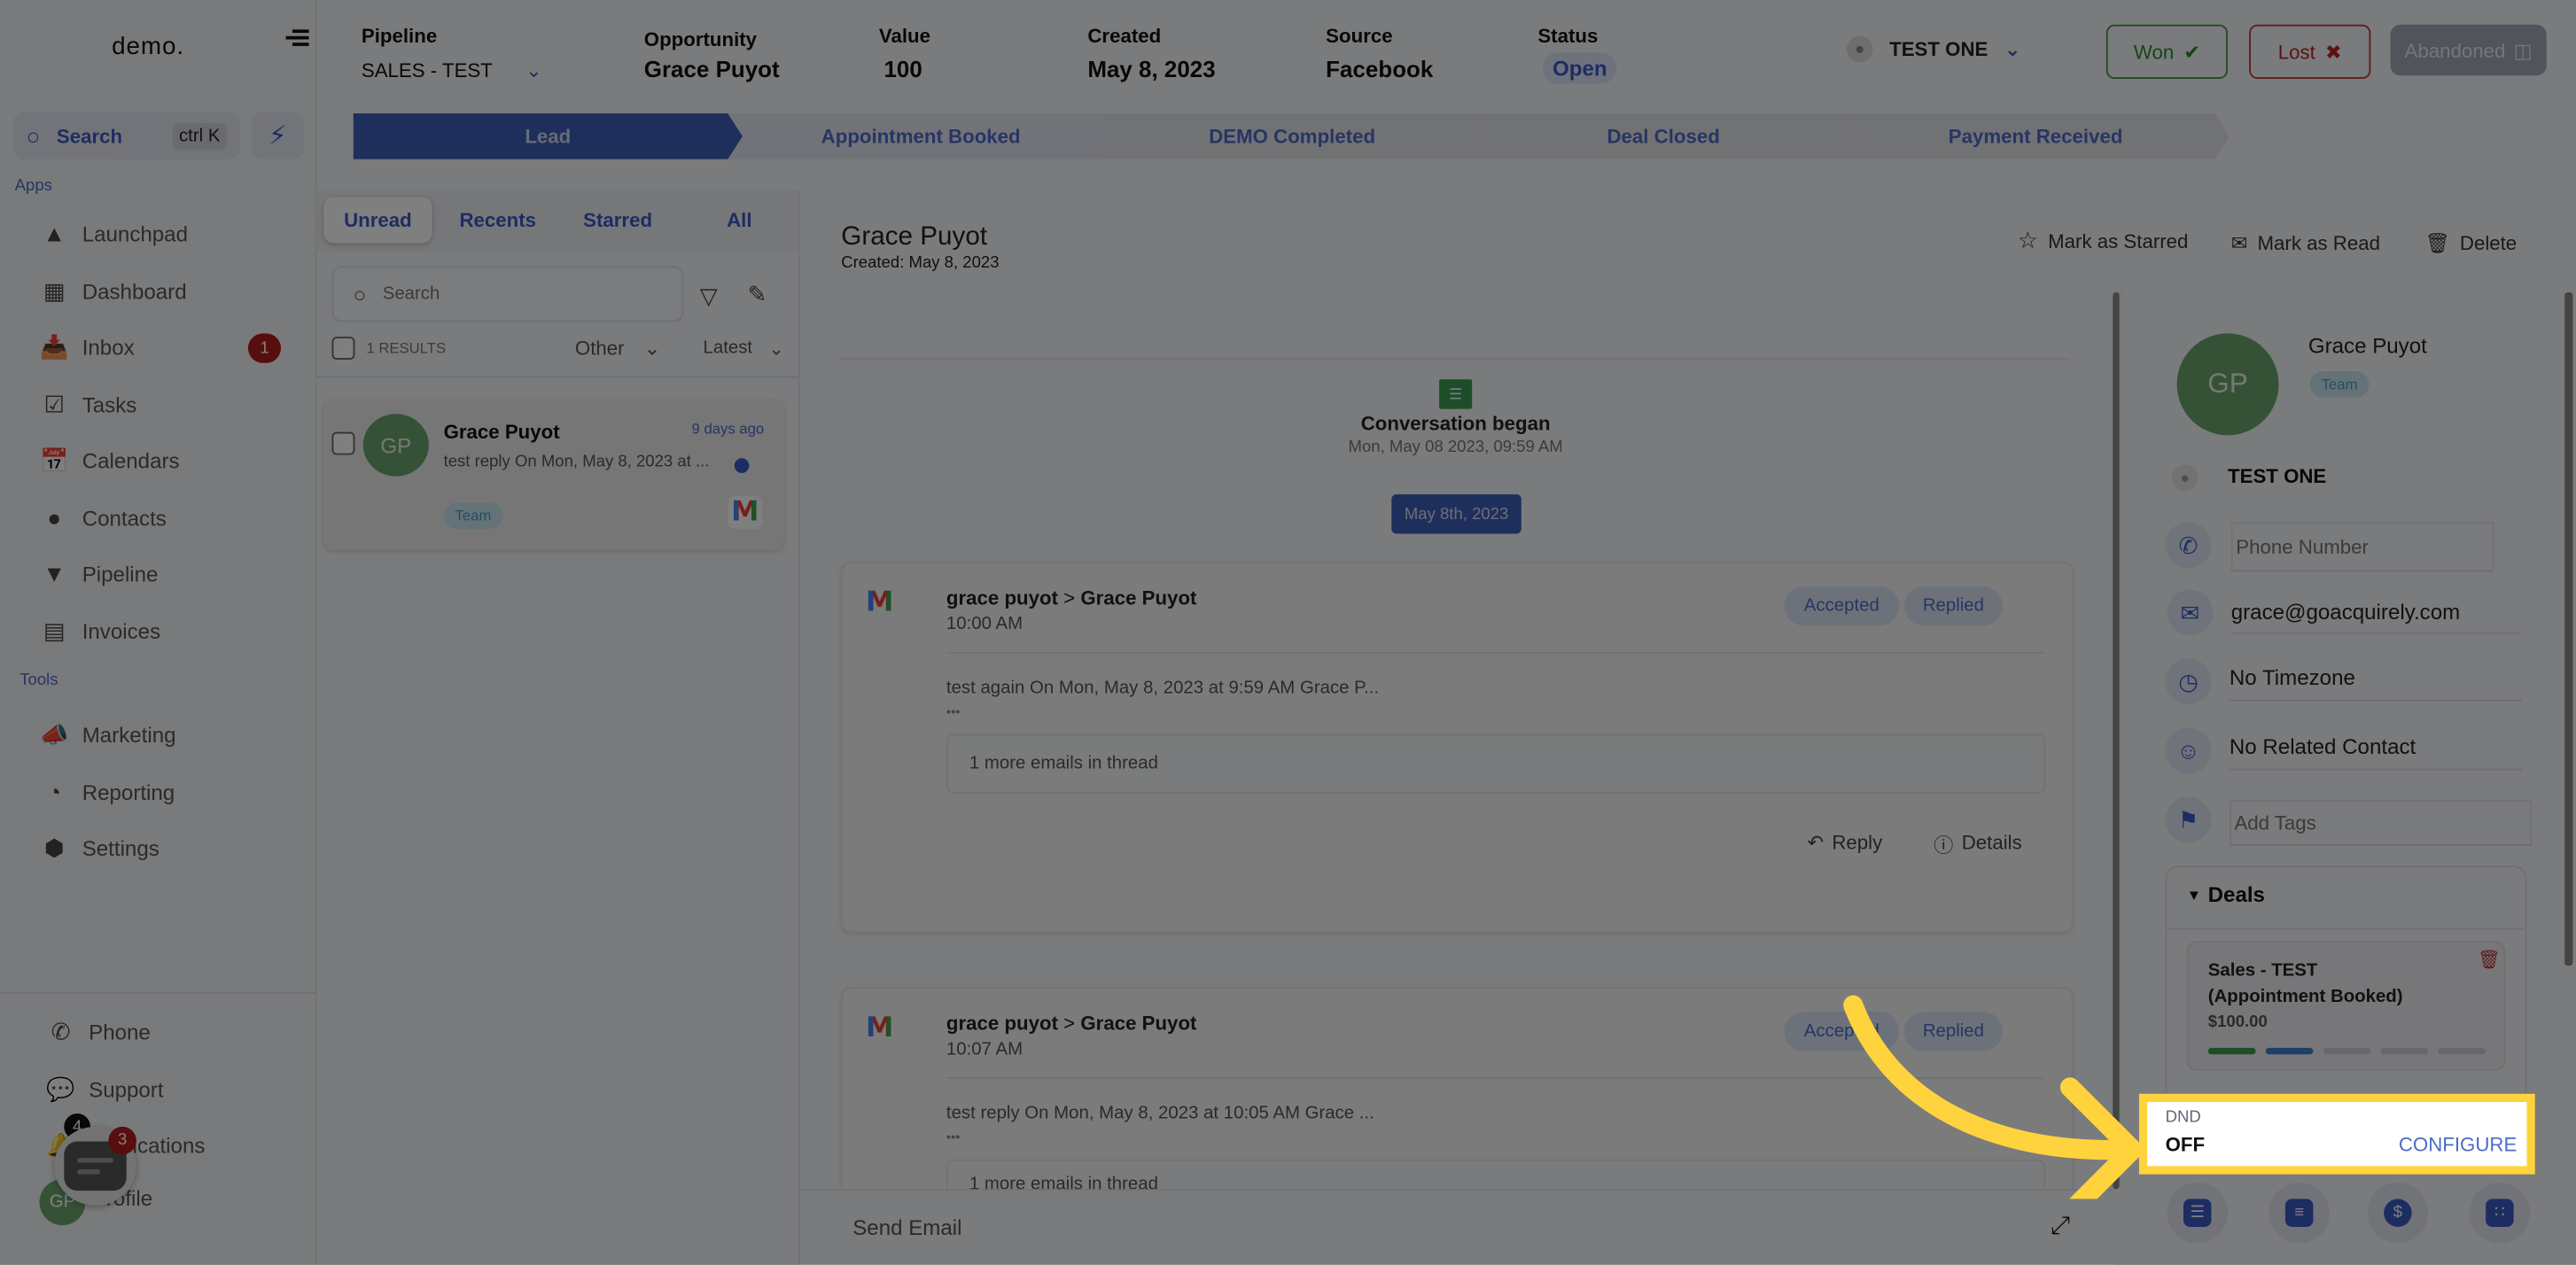  Describe the element at coordinates (618, 348) in the screenshot. I see `filter-type-select: Other ⌄` at that location.